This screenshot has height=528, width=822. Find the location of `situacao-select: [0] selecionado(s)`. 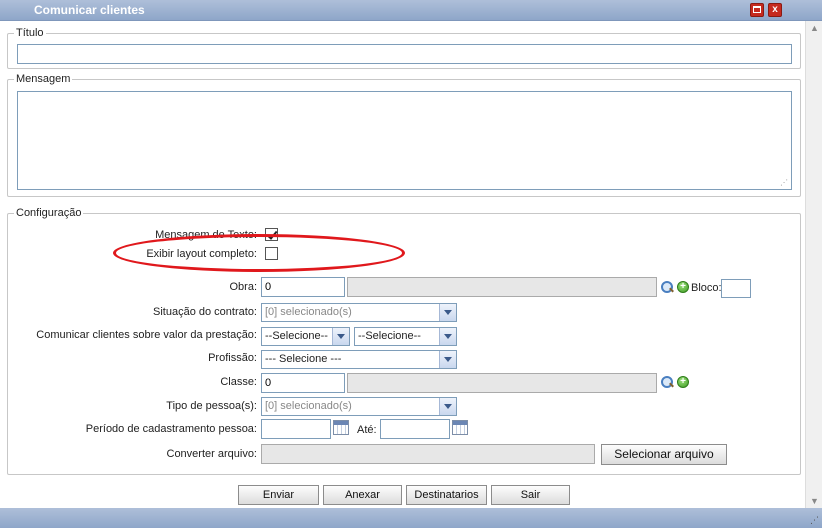

situacao-select: [0] selecionado(s) is located at coordinates (359, 312).